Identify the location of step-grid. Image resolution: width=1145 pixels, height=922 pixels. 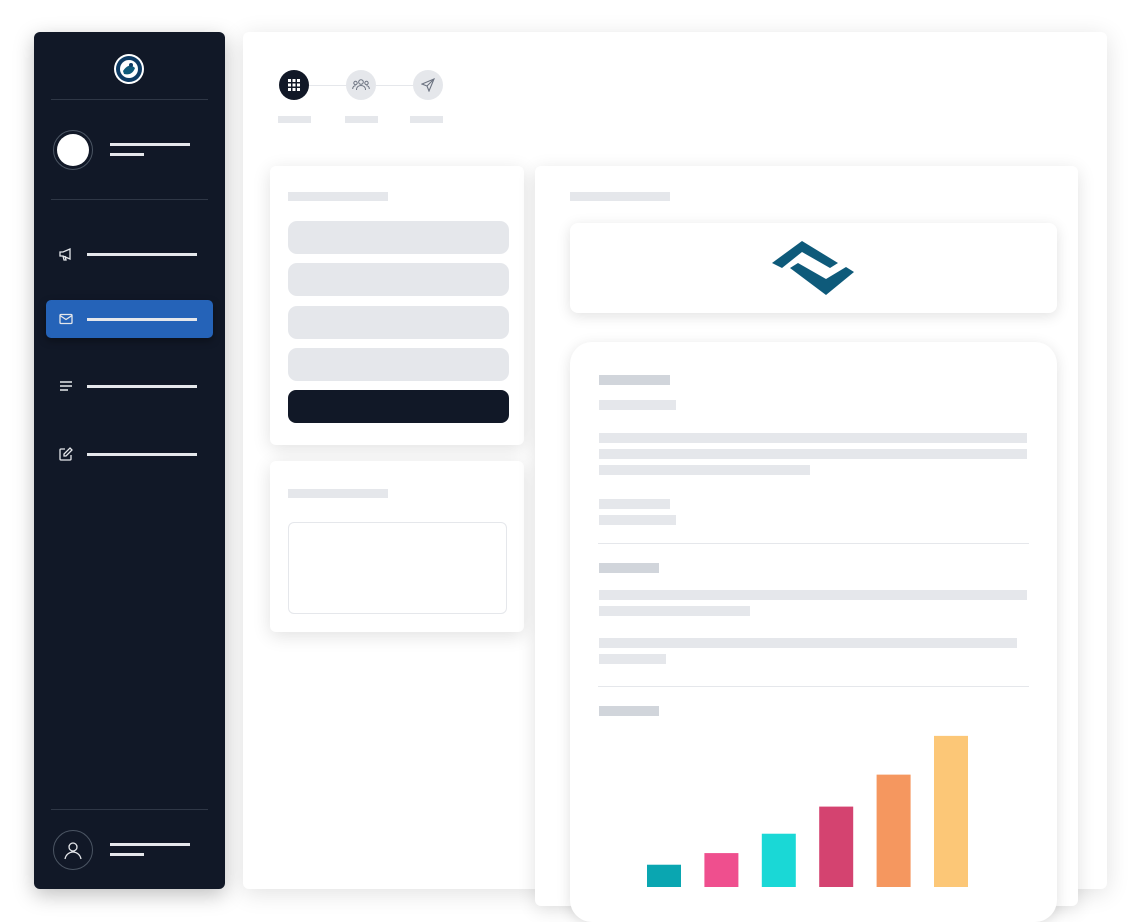
(294, 85).